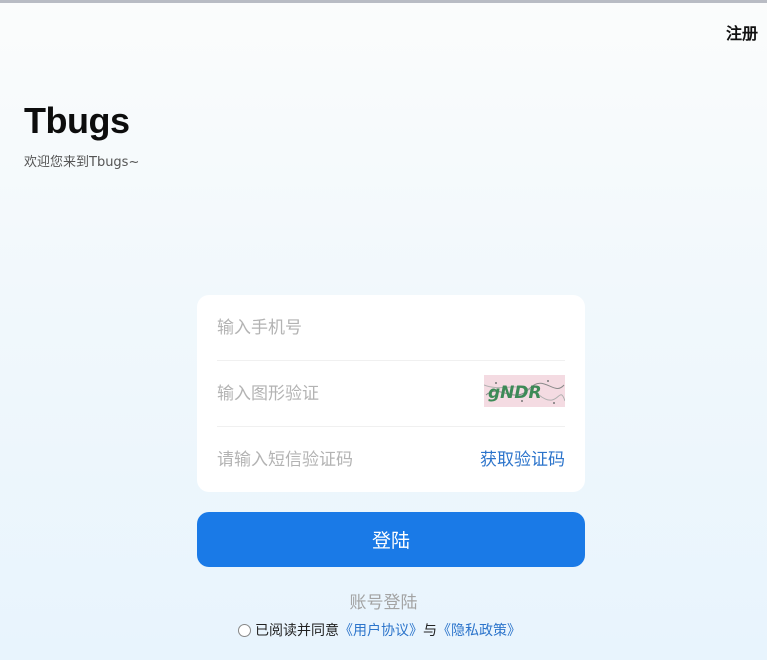 The height and width of the screenshot is (660, 767). Describe the element at coordinates (337, 394) in the screenshot. I see `captcha-input` at that location.